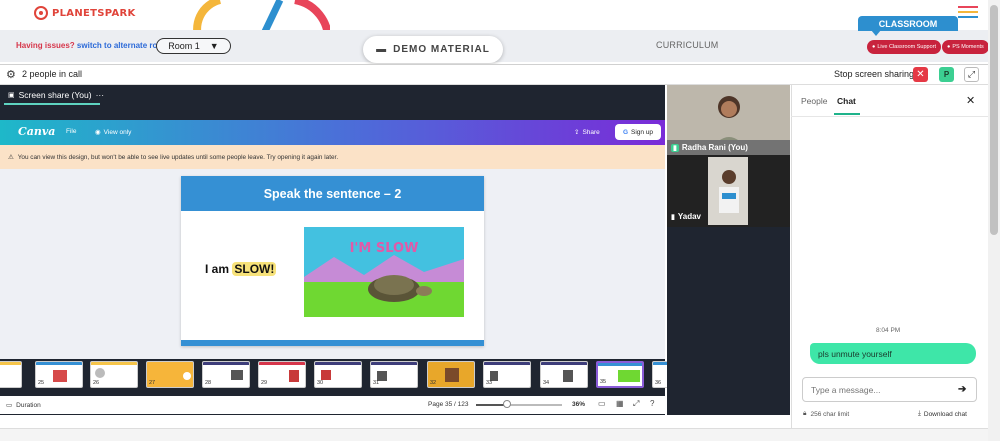  Describe the element at coordinates (384, 248) in the screenshot. I see `image-caption: I'M SLOW` at that location.